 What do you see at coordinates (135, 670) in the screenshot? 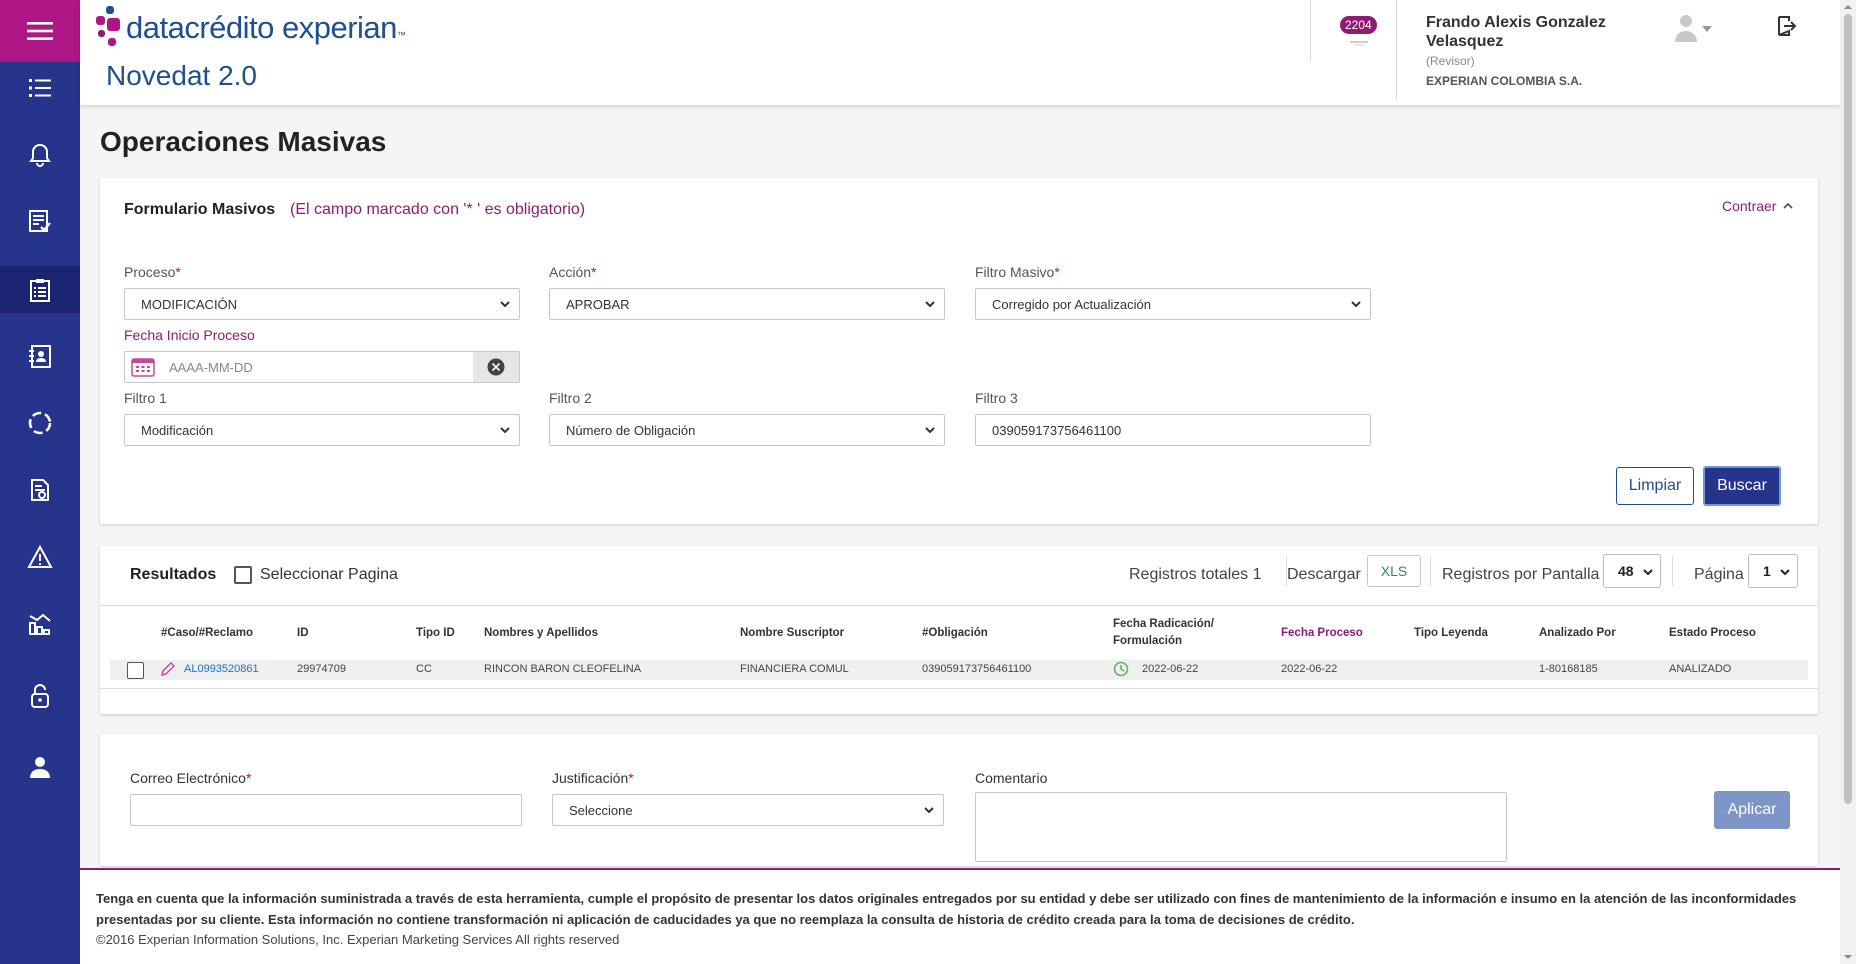
I see `row-checkbox` at bounding box center [135, 670].